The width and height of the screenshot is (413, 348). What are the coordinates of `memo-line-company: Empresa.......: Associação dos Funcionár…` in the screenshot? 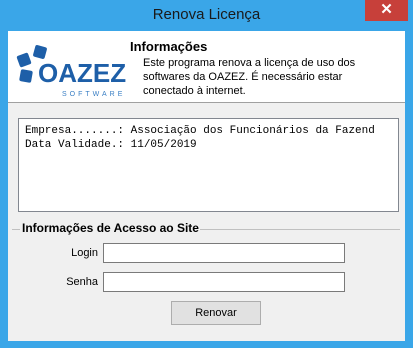 It's located at (200, 131).